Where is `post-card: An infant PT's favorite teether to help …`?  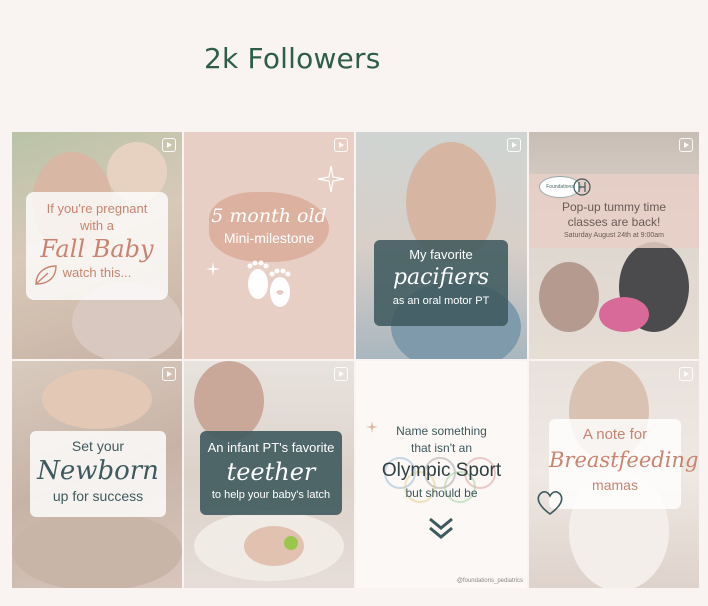 post-card: An infant PT's favorite teether to help … is located at coordinates (271, 473).